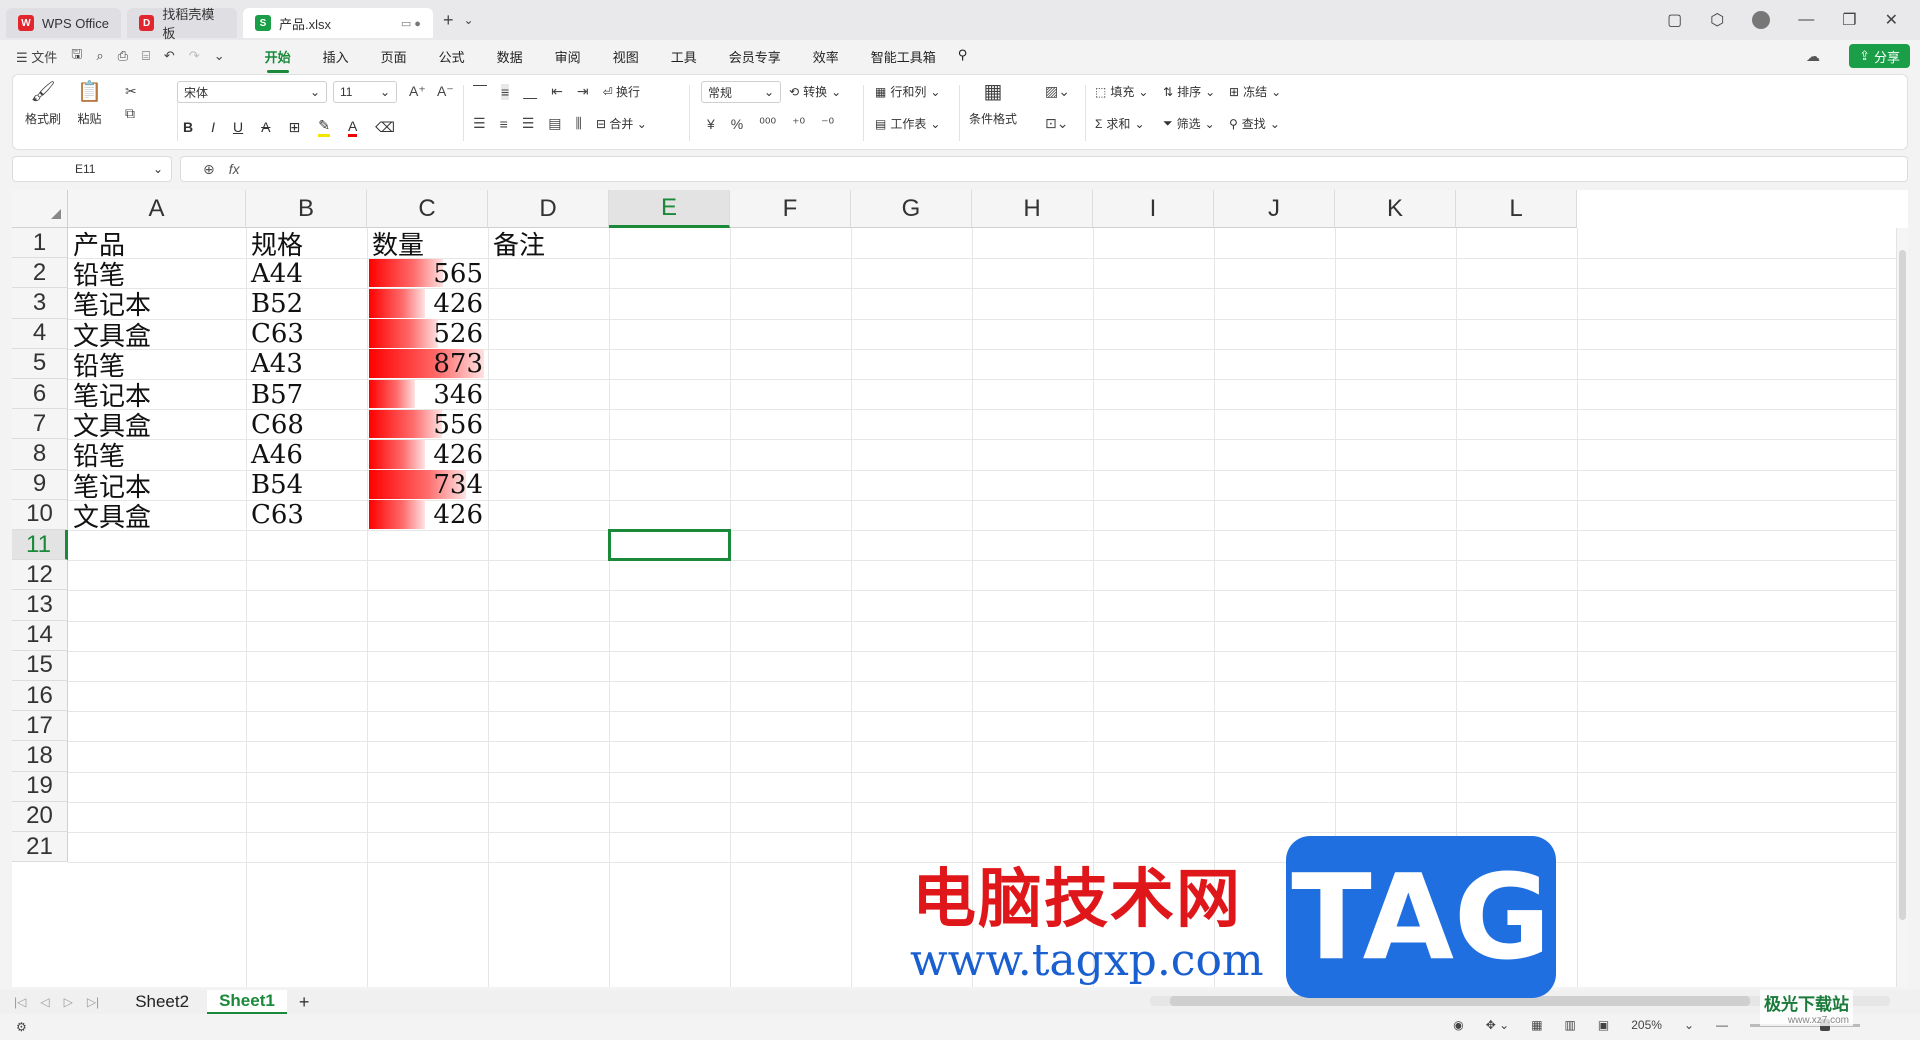 This screenshot has width=1920, height=1040. Describe the element at coordinates (1032, 209) in the screenshot. I see `column-header-h: H` at that location.